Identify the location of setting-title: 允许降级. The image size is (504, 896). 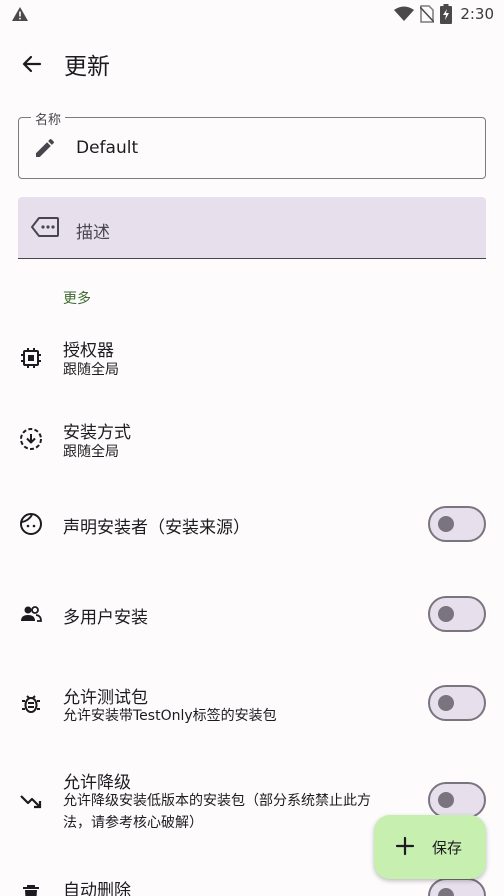
(97, 783).